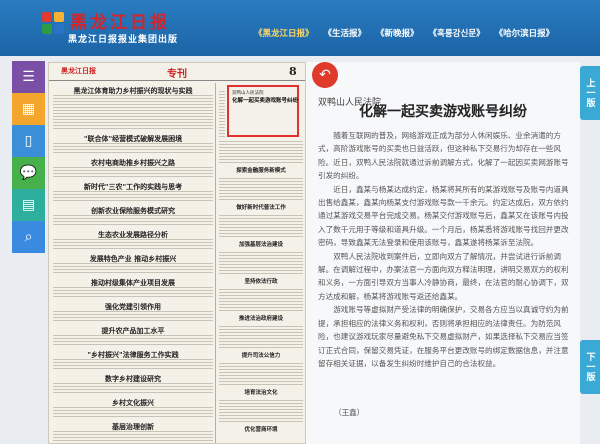 Image resolution: width=600 pixels, height=444 pixels. I want to click on phone-icon: ▯, so click(28, 141).